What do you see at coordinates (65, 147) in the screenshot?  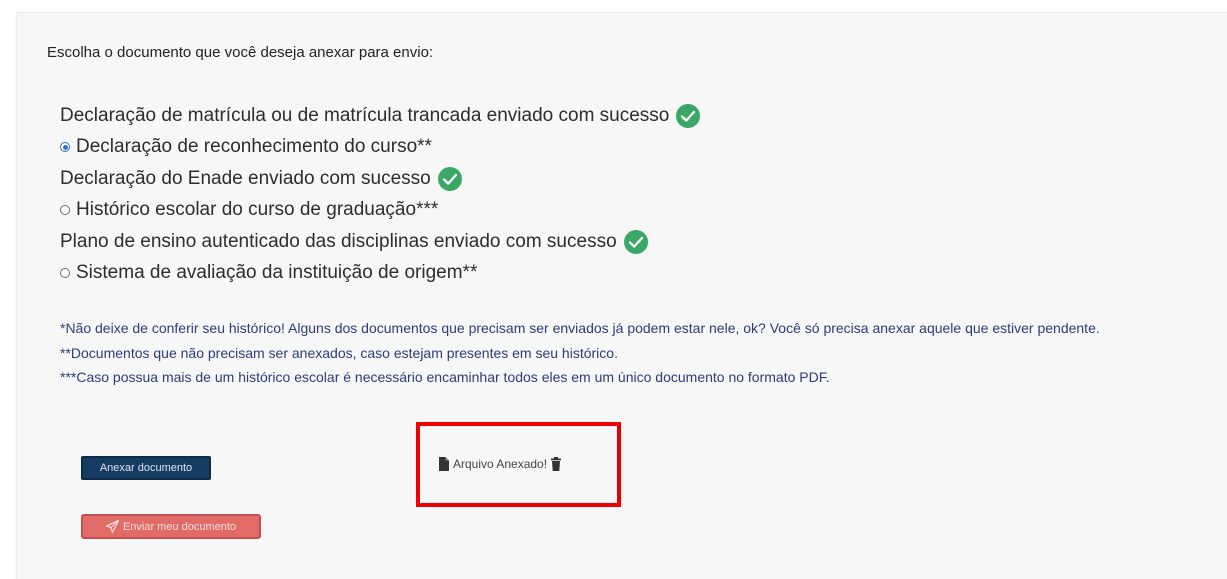 I see `radio-reconhecimento` at bounding box center [65, 147].